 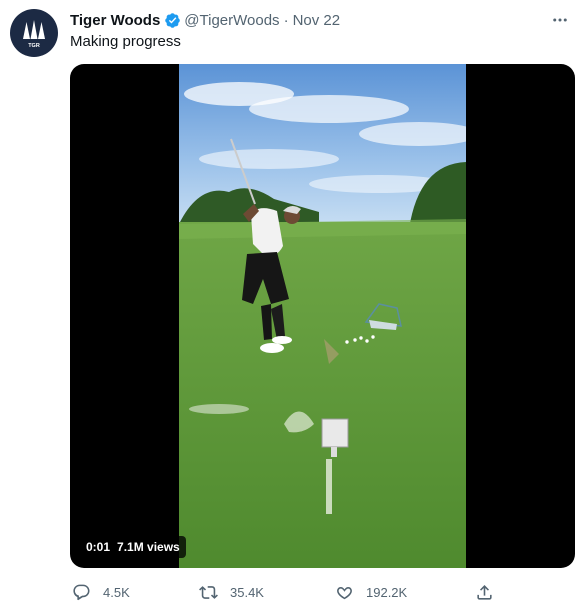 I want to click on retweet-count: 35.4K, so click(x=247, y=592).